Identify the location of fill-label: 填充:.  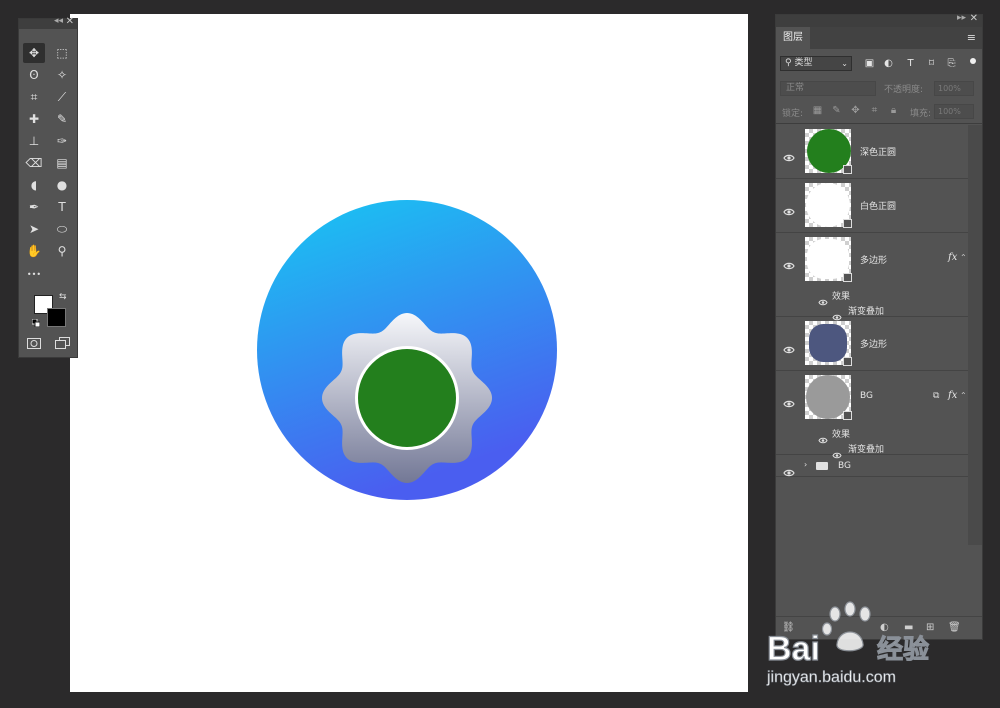
(921, 114).